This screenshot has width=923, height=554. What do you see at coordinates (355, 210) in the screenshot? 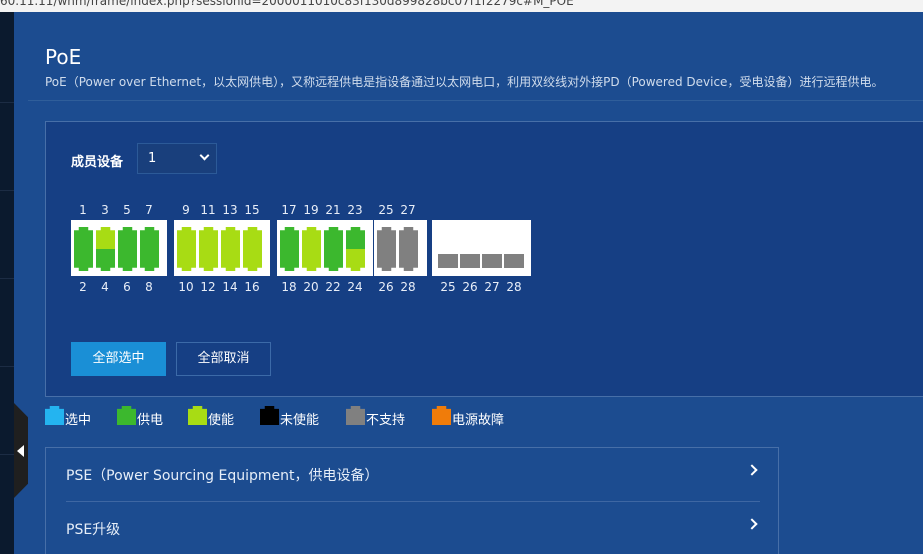
I see `port-number-top: 23` at bounding box center [355, 210].